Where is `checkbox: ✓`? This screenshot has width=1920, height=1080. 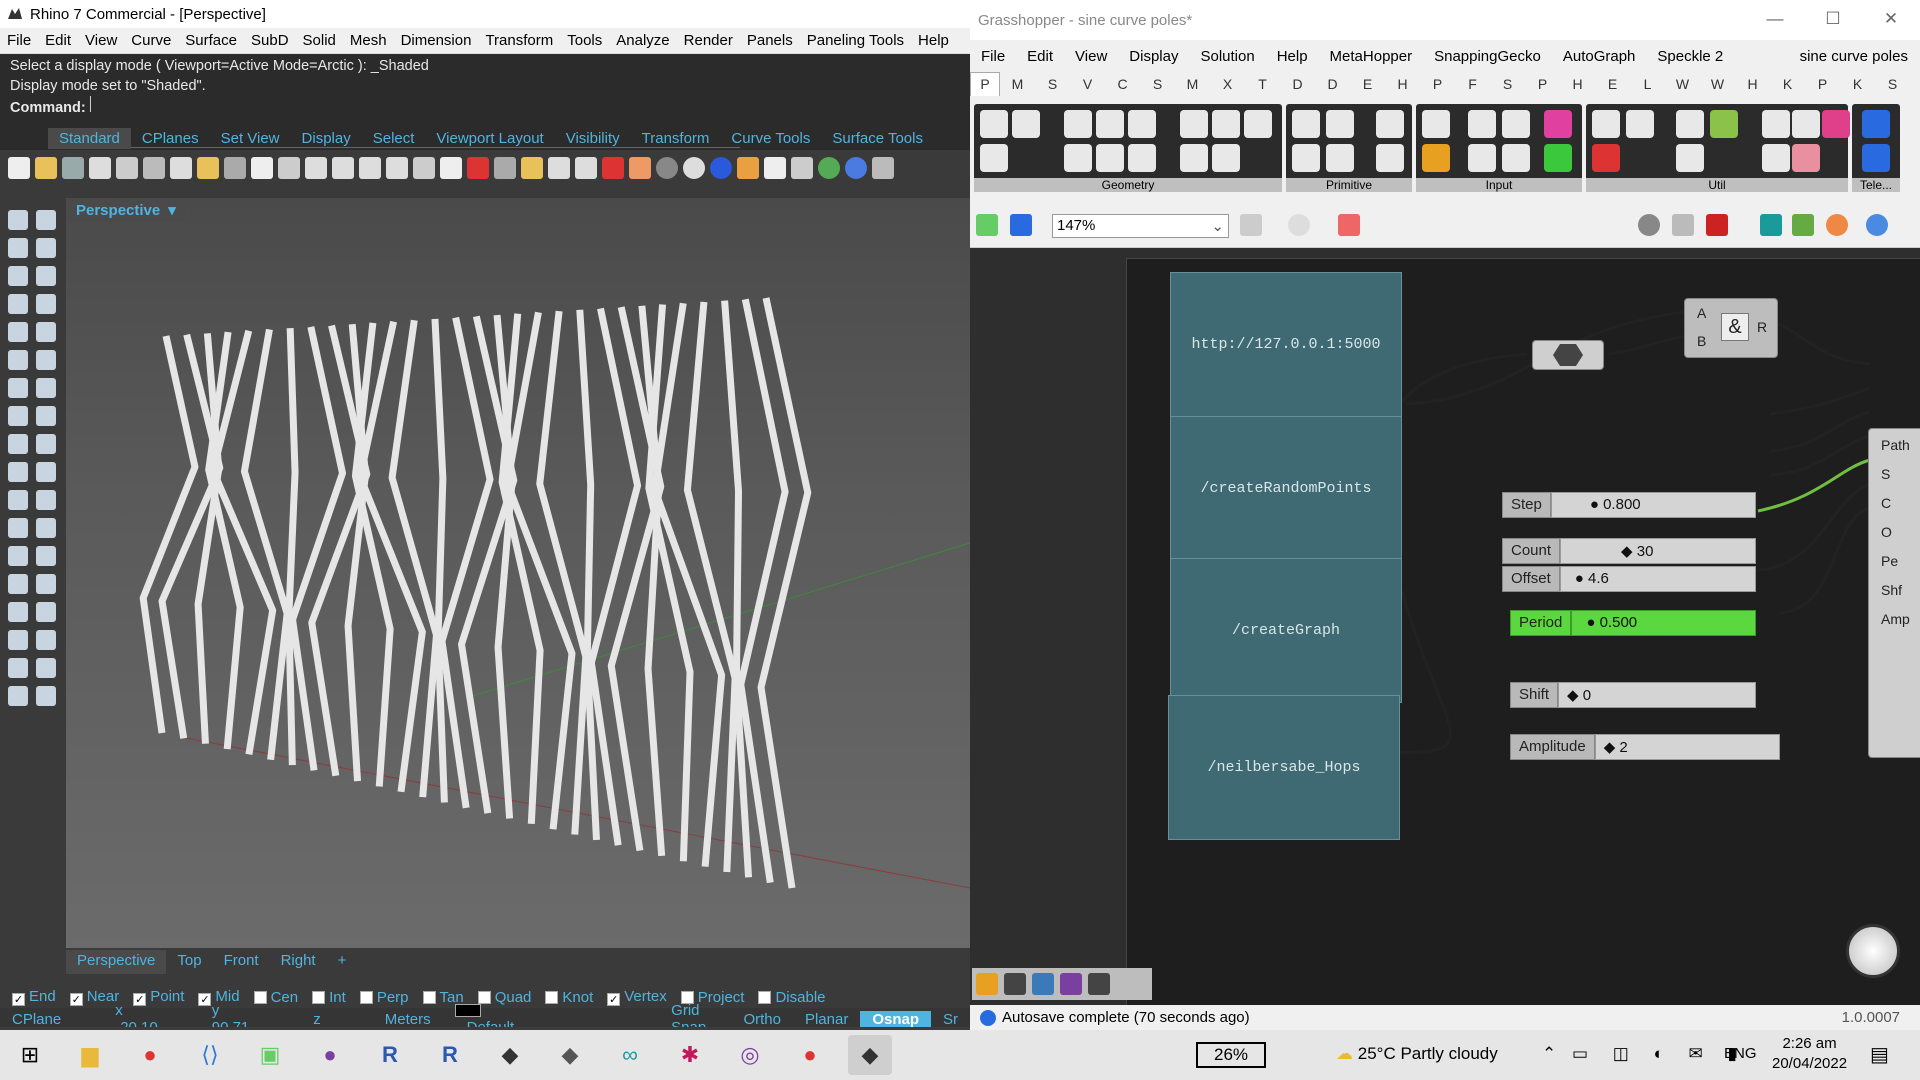 checkbox: ✓ is located at coordinates (18, 999).